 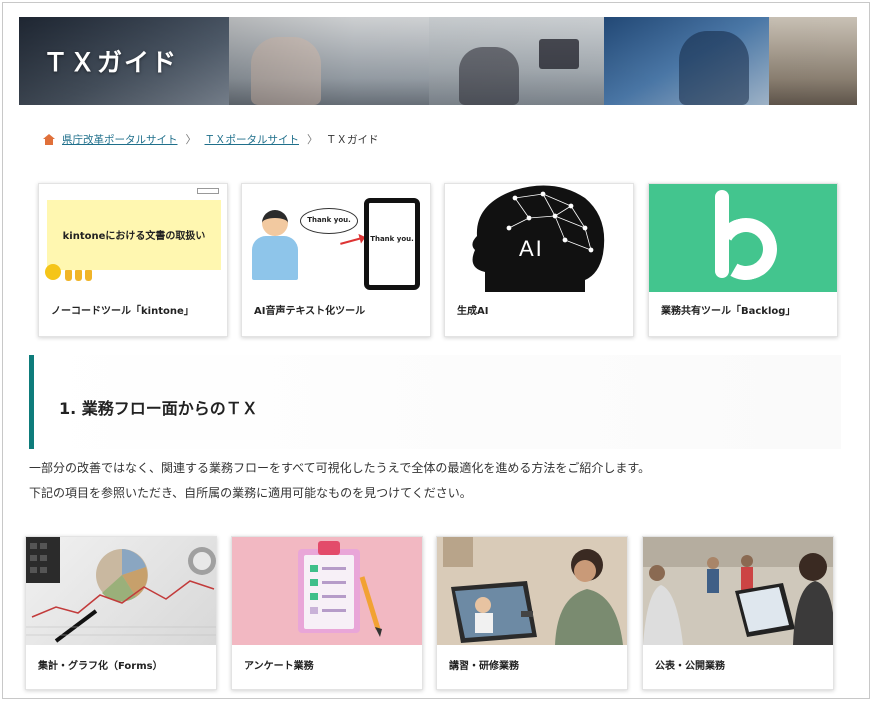 I want to click on kintone-thumb-text: kintoneにおける文書の取扱い, so click(x=134, y=236).